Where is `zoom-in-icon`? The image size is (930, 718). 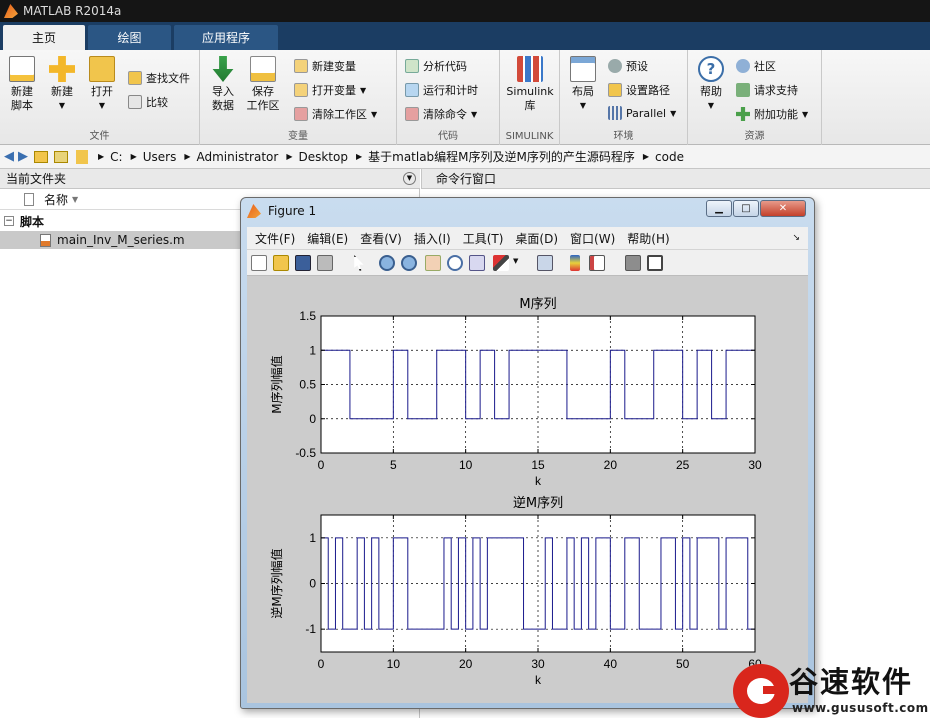 zoom-in-icon is located at coordinates (387, 263).